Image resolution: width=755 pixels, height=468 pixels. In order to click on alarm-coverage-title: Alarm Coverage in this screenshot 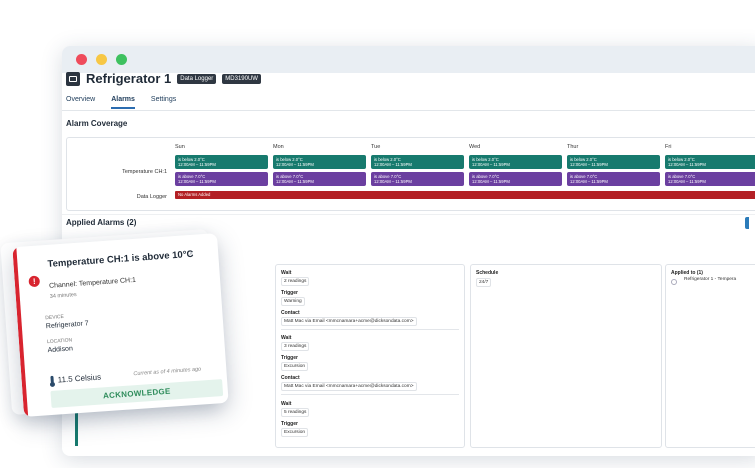, I will do `click(97, 123)`.